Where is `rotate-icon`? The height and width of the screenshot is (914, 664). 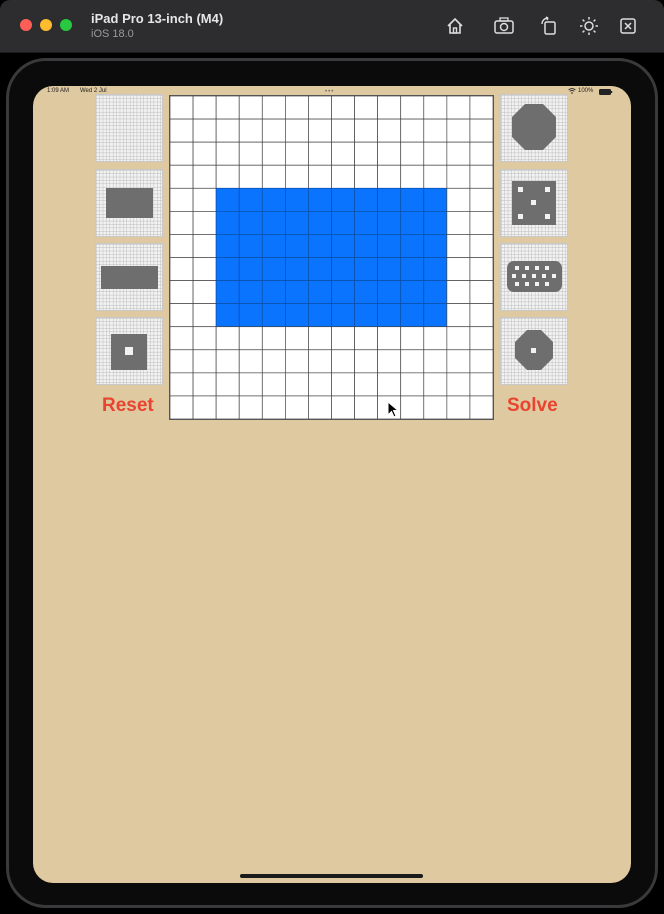
rotate-icon is located at coordinates (549, 26).